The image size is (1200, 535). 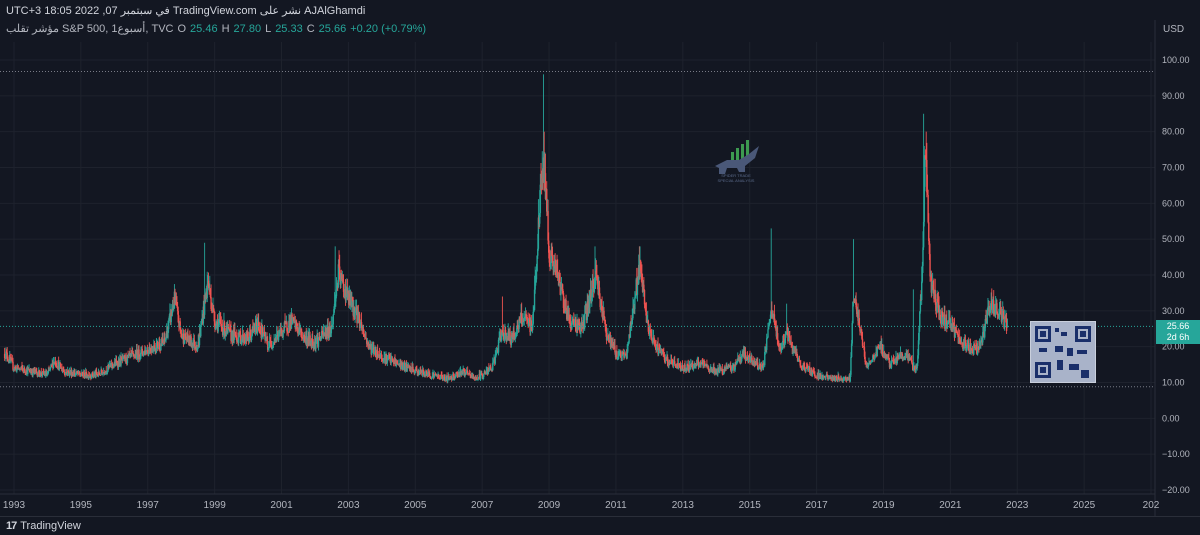 What do you see at coordinates (1173, 239) in the screenshot?
I see `y-tick-label: 50.00` at bounding box center [1173, 239].